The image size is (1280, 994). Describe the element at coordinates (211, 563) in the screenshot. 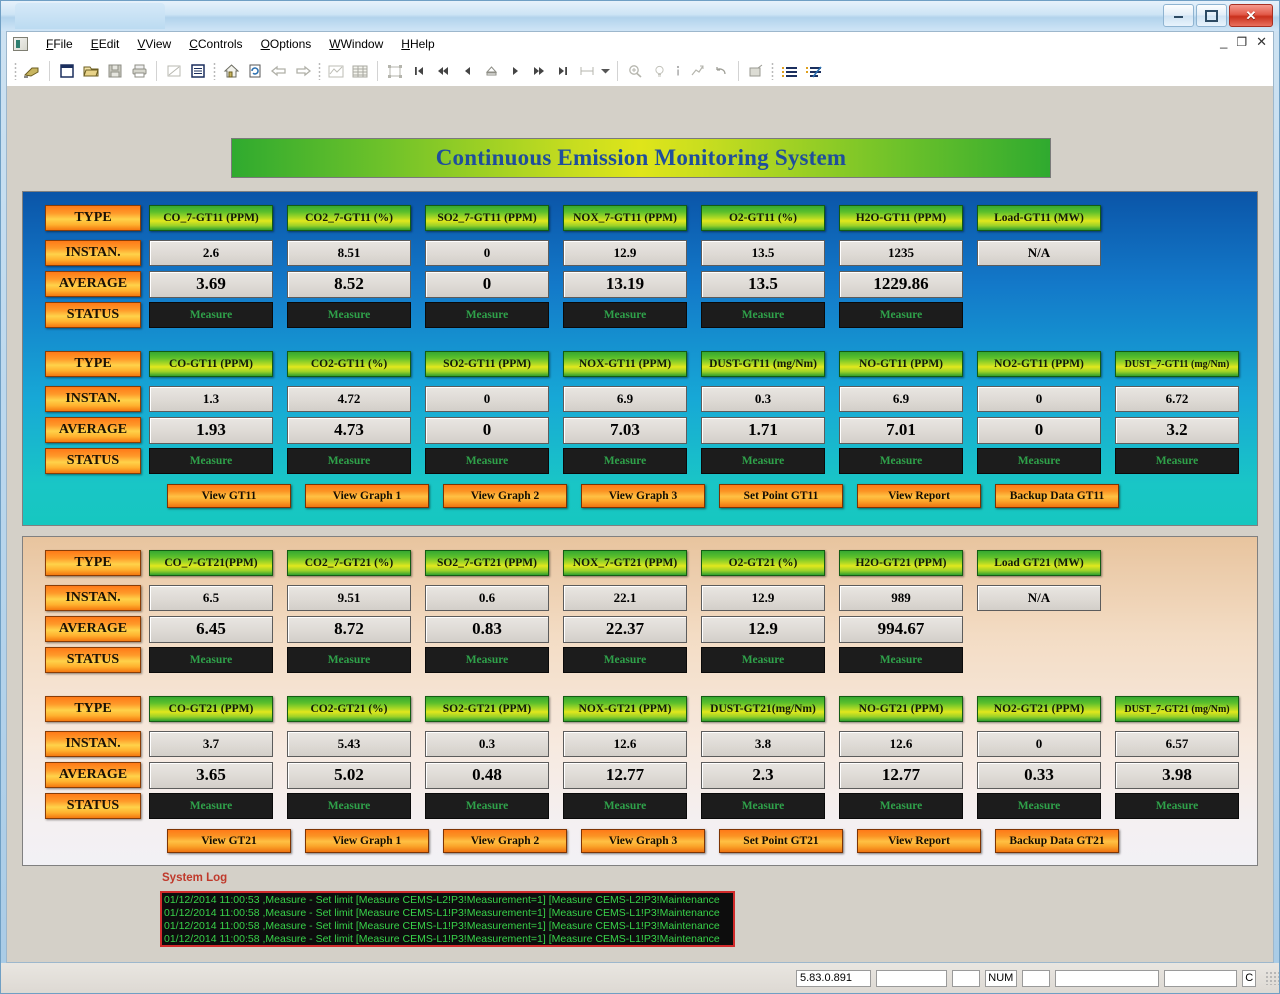

I see `gt21-b0-type-0: CO_7-GT21(PPM)` at that location.